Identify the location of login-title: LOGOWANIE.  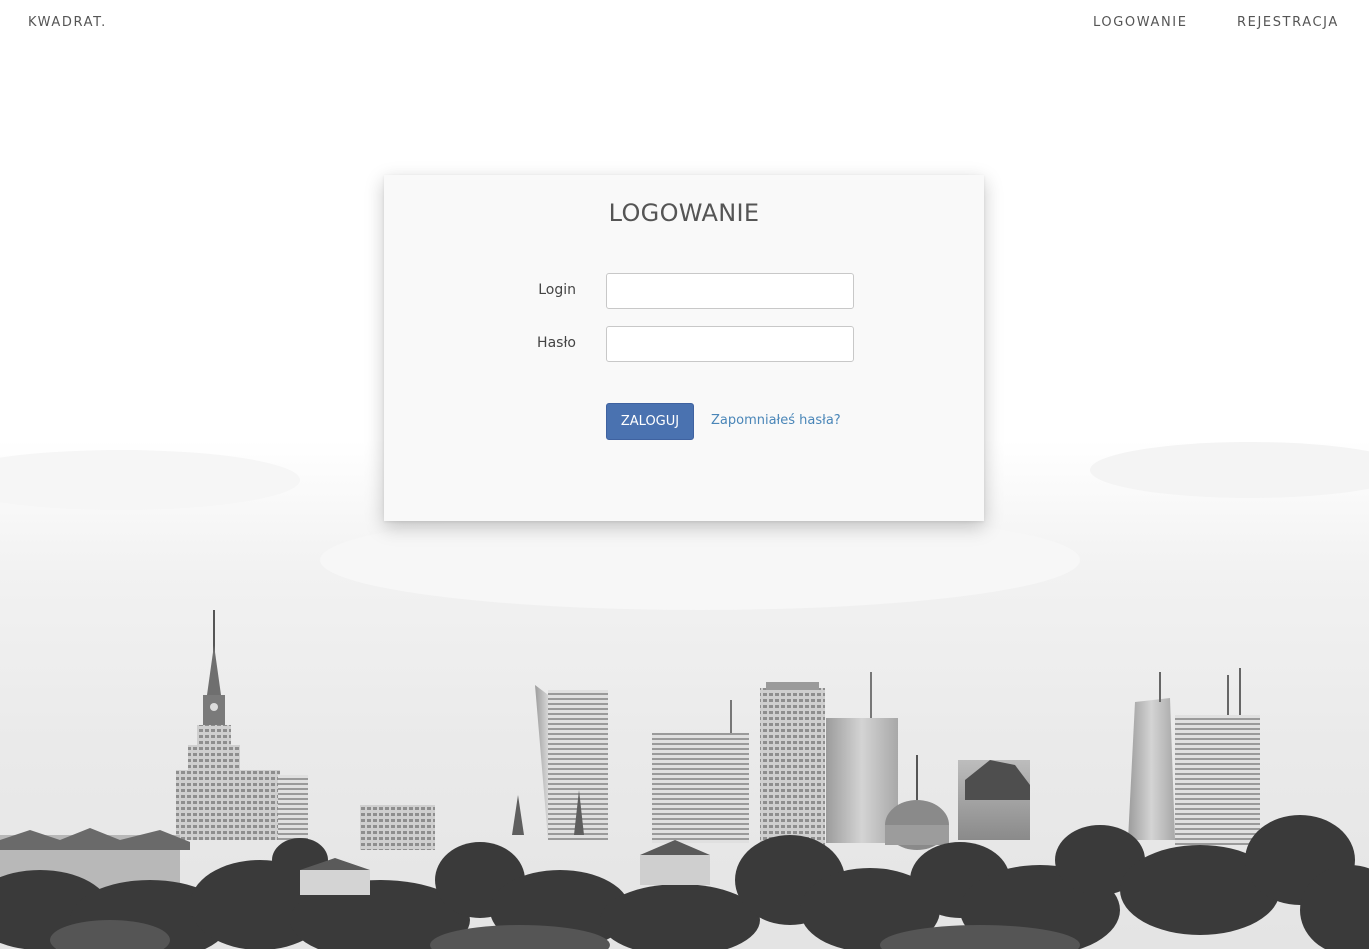
(684, 213).